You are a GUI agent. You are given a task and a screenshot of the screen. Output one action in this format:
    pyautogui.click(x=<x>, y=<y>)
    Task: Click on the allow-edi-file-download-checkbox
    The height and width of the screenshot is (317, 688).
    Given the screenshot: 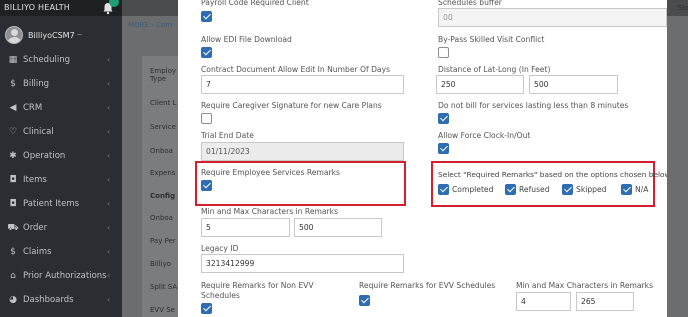 What is the action you would take?
    pyautogui.click(x=206, y=52)
    